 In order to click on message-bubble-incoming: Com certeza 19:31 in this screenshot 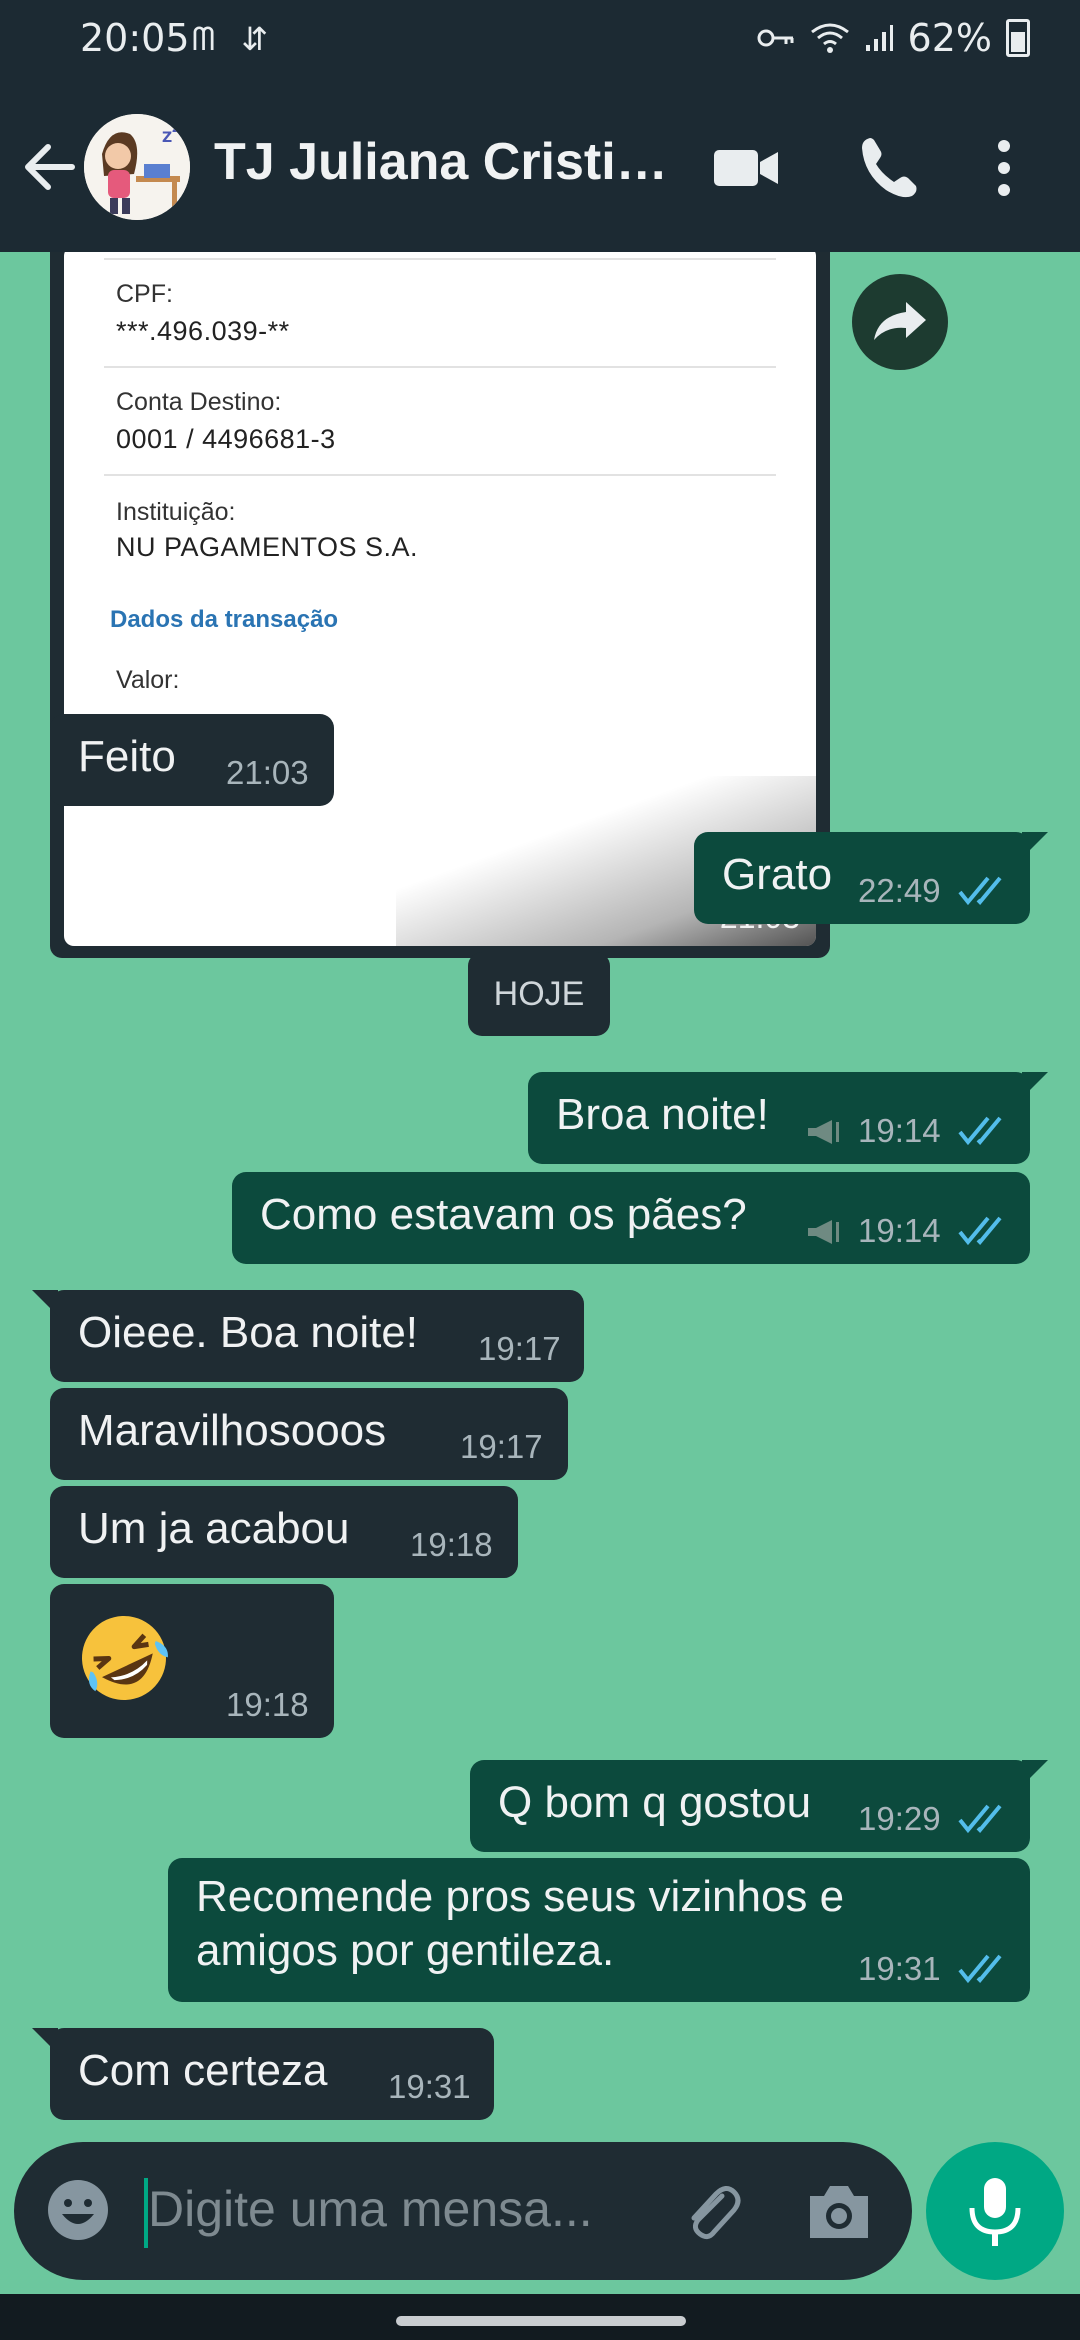, I will do `click(263, 2074)`.